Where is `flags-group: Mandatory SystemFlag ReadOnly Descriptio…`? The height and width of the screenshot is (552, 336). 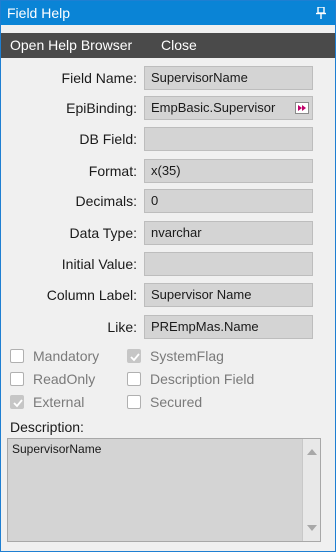 flags-group: Mandatory SystemFlag ReadOnly Descriptio… is located at coordinates (168, 383).